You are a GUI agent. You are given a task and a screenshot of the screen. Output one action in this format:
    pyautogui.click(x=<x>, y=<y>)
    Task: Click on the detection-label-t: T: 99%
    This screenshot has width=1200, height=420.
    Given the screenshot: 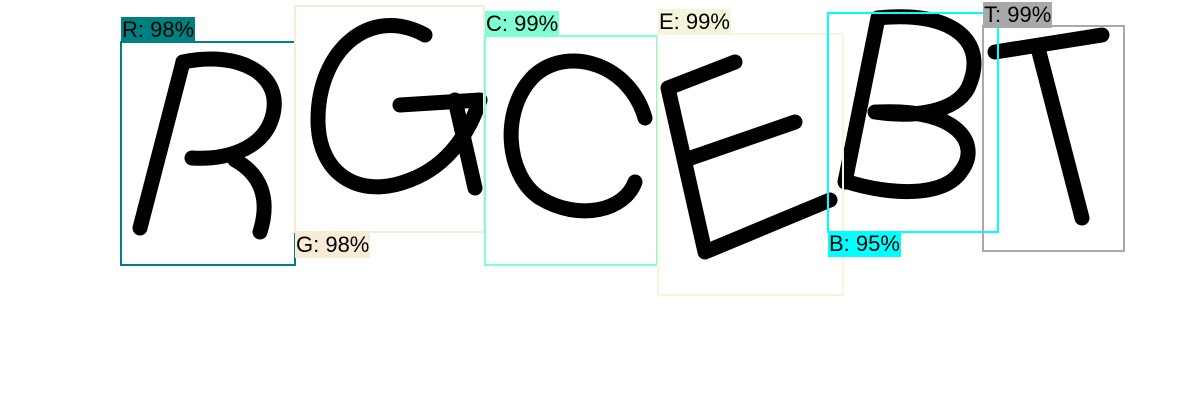 What is the action you would take?
    pyautogui.click(x=1018, y=15)
    